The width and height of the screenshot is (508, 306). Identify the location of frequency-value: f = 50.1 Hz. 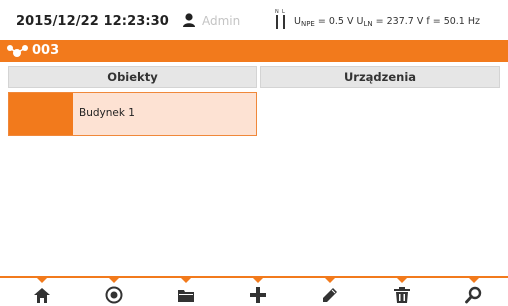
(453, 21).